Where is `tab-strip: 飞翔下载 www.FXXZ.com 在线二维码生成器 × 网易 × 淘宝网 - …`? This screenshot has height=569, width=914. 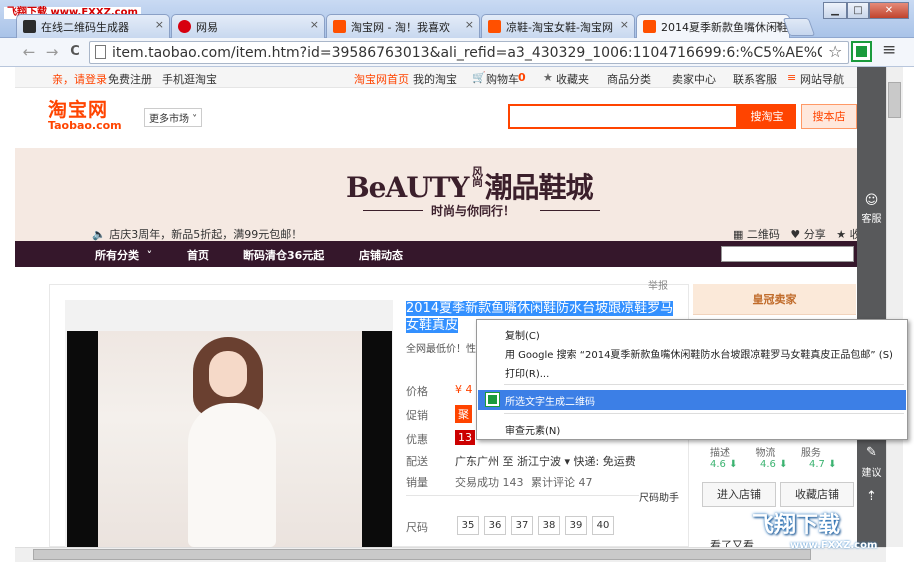 tab-strip: 飞翔下载 www.FXXZ.com 在线二维码生成器 × 网易 × 淘宝网 - … is located at coordinates (457, 19).